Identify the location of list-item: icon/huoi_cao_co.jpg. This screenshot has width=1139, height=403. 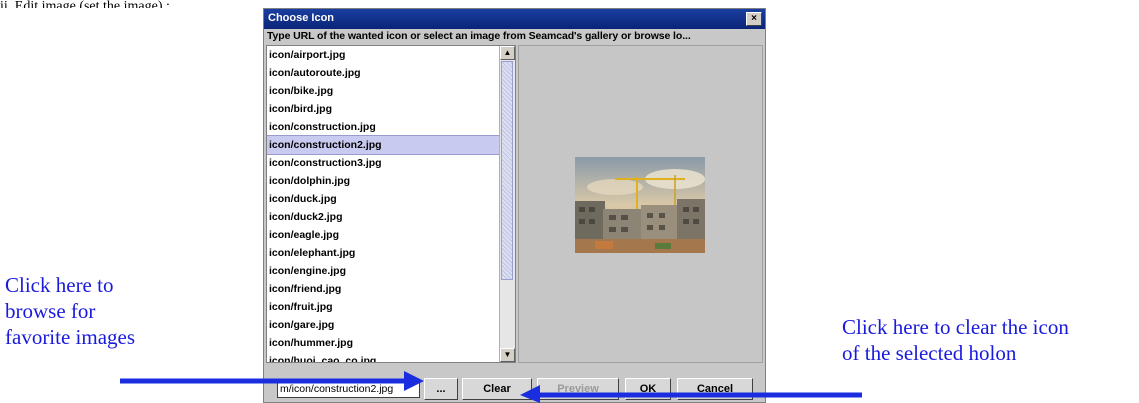
(384, 357).